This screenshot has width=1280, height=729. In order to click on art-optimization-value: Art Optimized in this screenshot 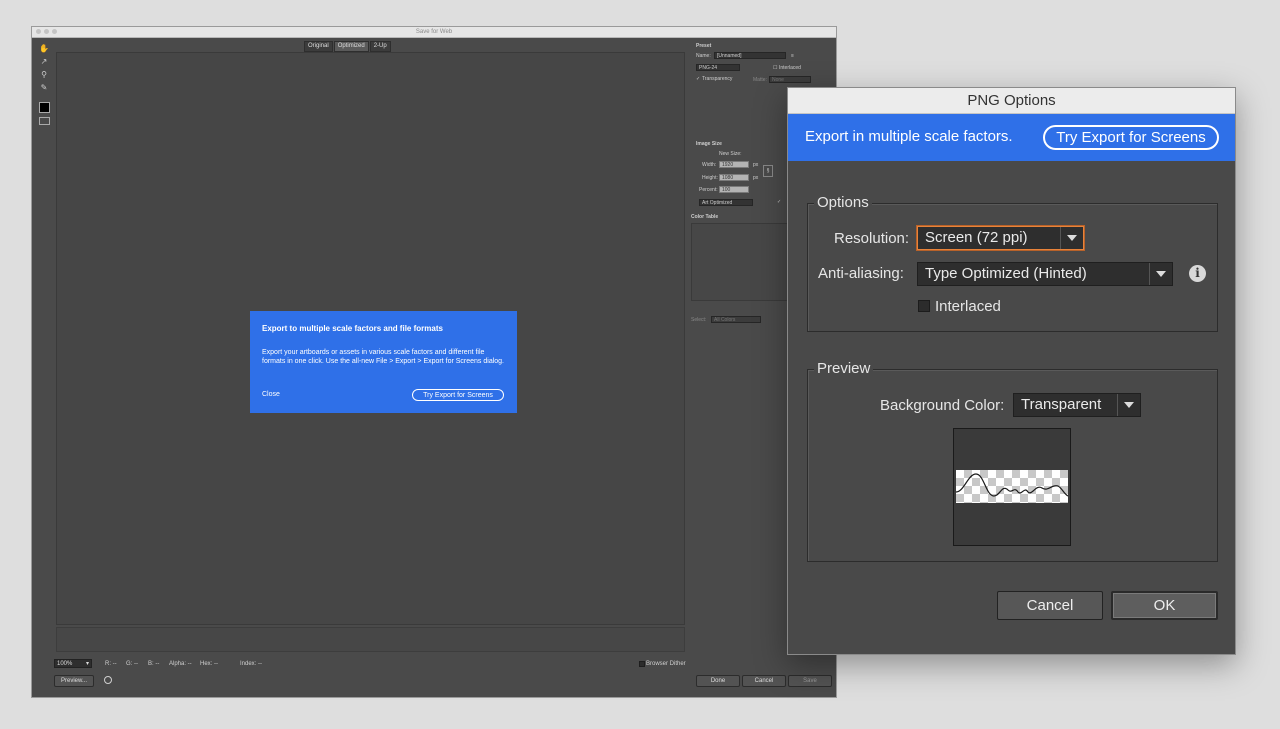, I will do `click(717, 203)`.